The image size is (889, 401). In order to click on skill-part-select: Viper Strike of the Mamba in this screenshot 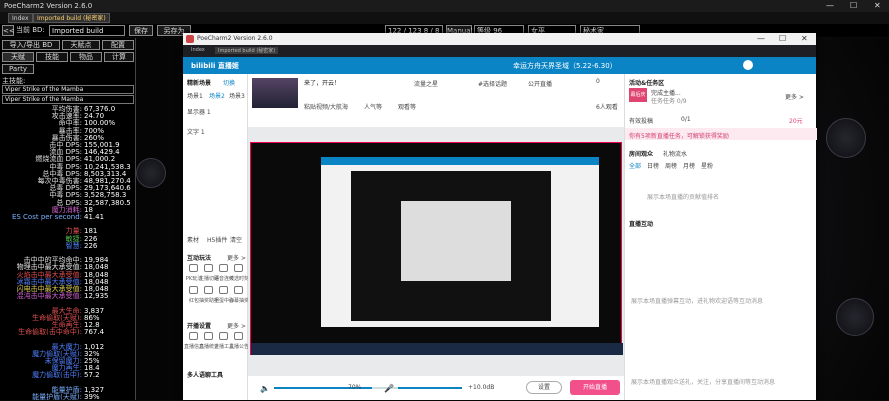, I will do `click(68, 99)`.